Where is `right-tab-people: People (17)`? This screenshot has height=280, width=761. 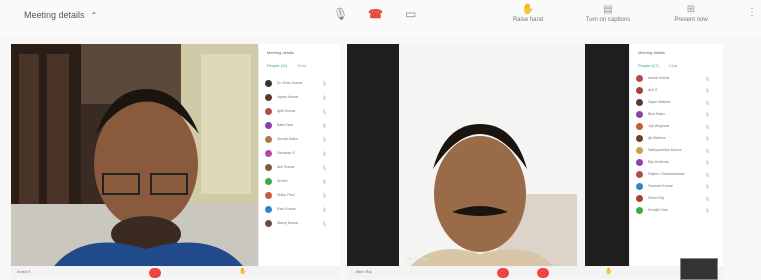 right-tab-people: People (17) is located at coordinates (648, 65).